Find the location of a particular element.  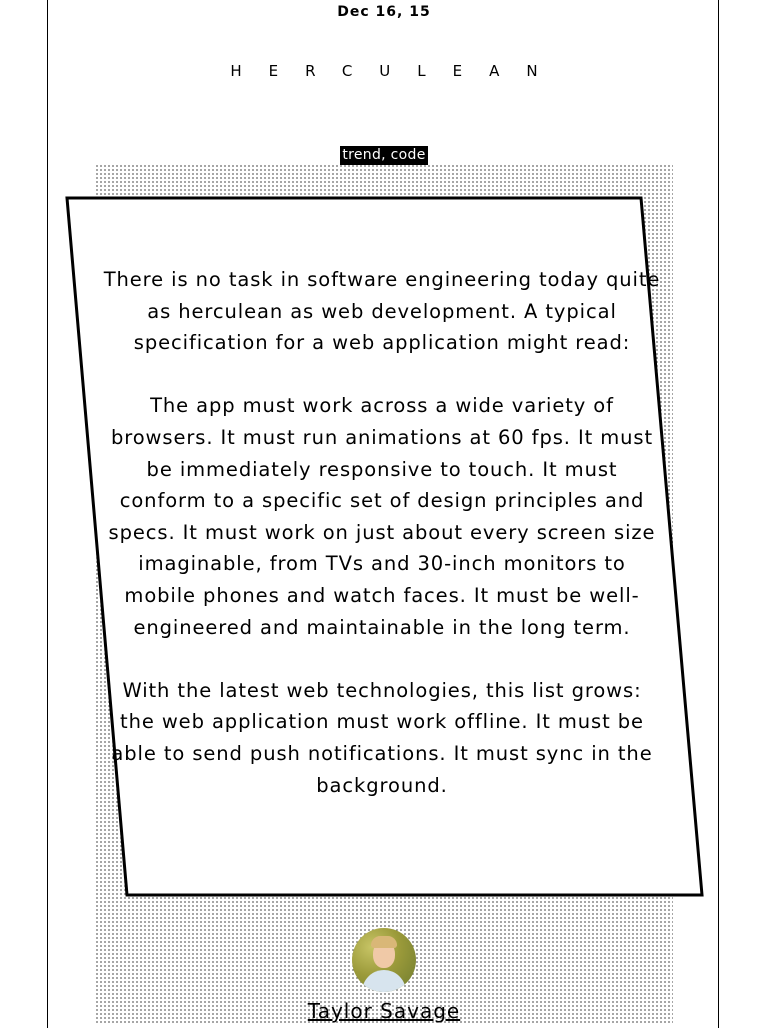

tag-label: trend, code is located at coordinates (384, 155).